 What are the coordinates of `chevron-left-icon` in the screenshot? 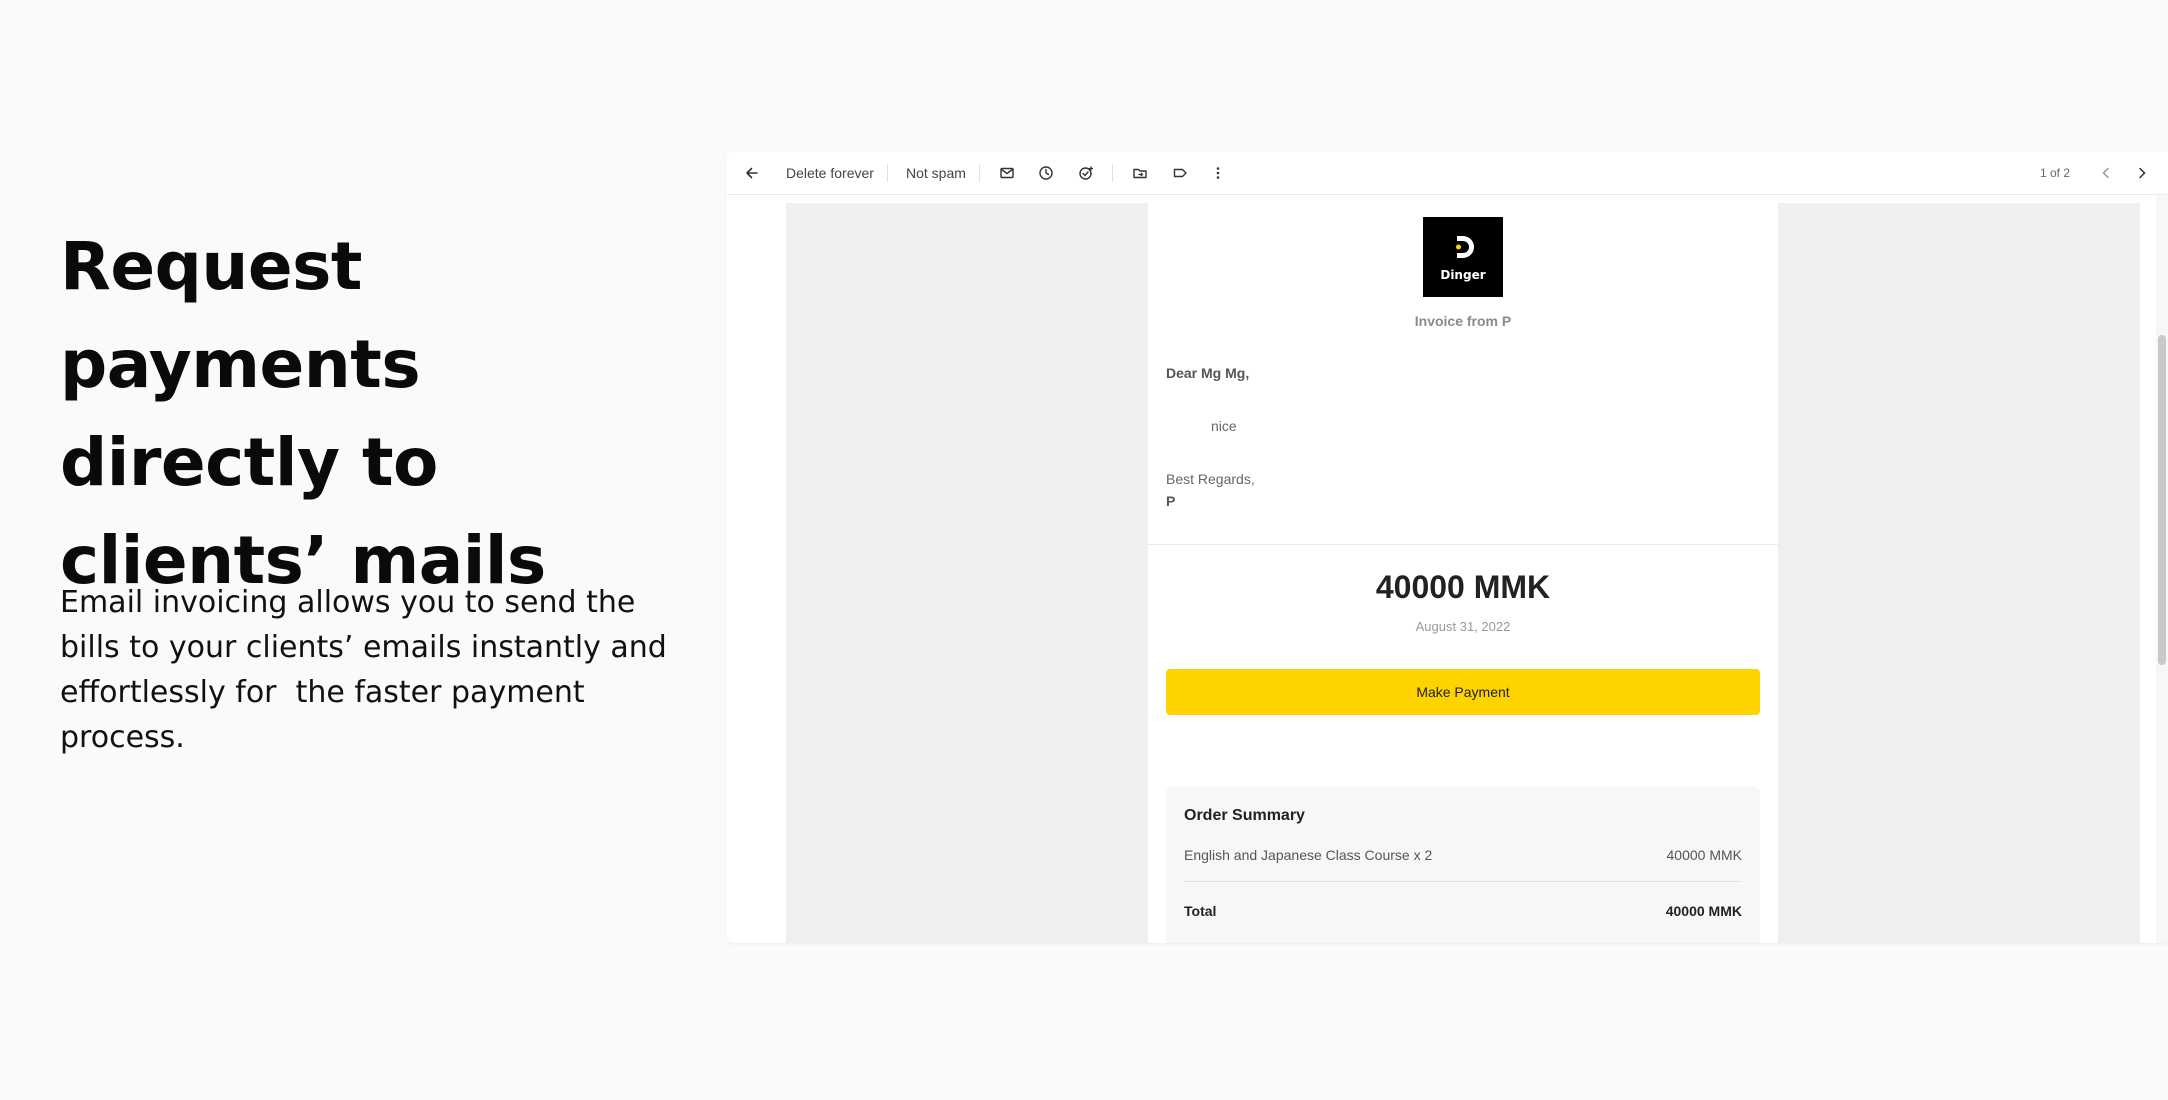 It's located at (2105, 173).